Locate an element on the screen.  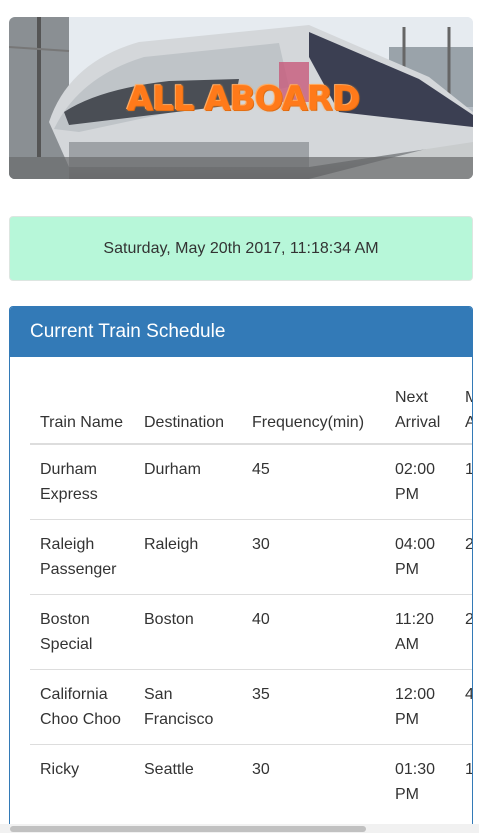
cell-destination: Seattle is located at coordinates (188, 781).